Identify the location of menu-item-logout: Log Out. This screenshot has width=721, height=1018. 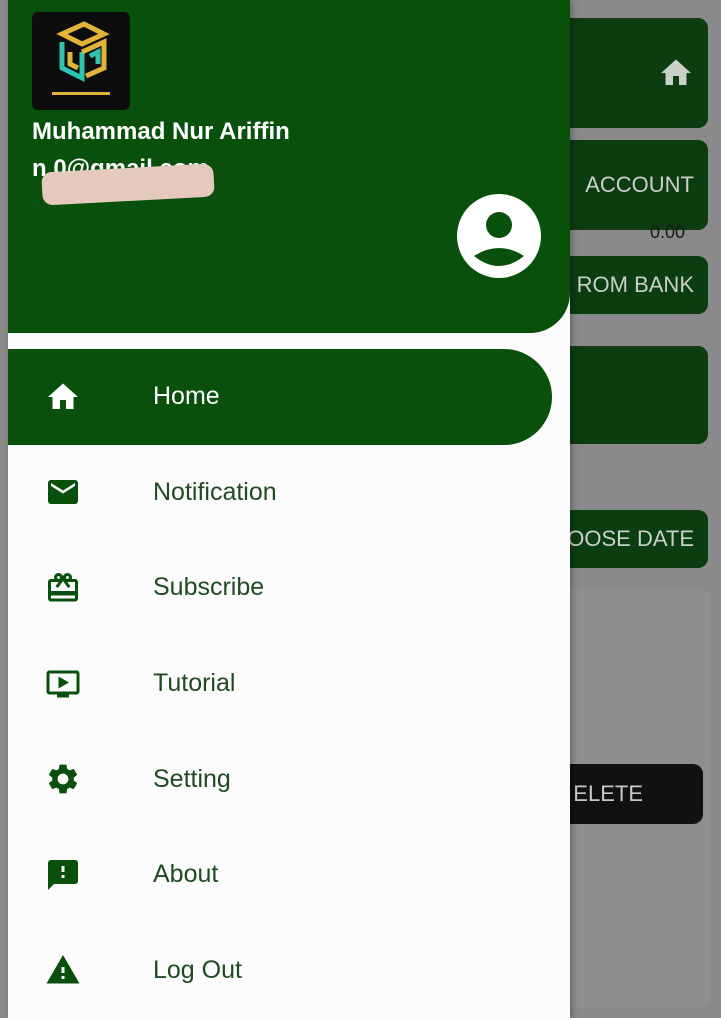
(289, 970).